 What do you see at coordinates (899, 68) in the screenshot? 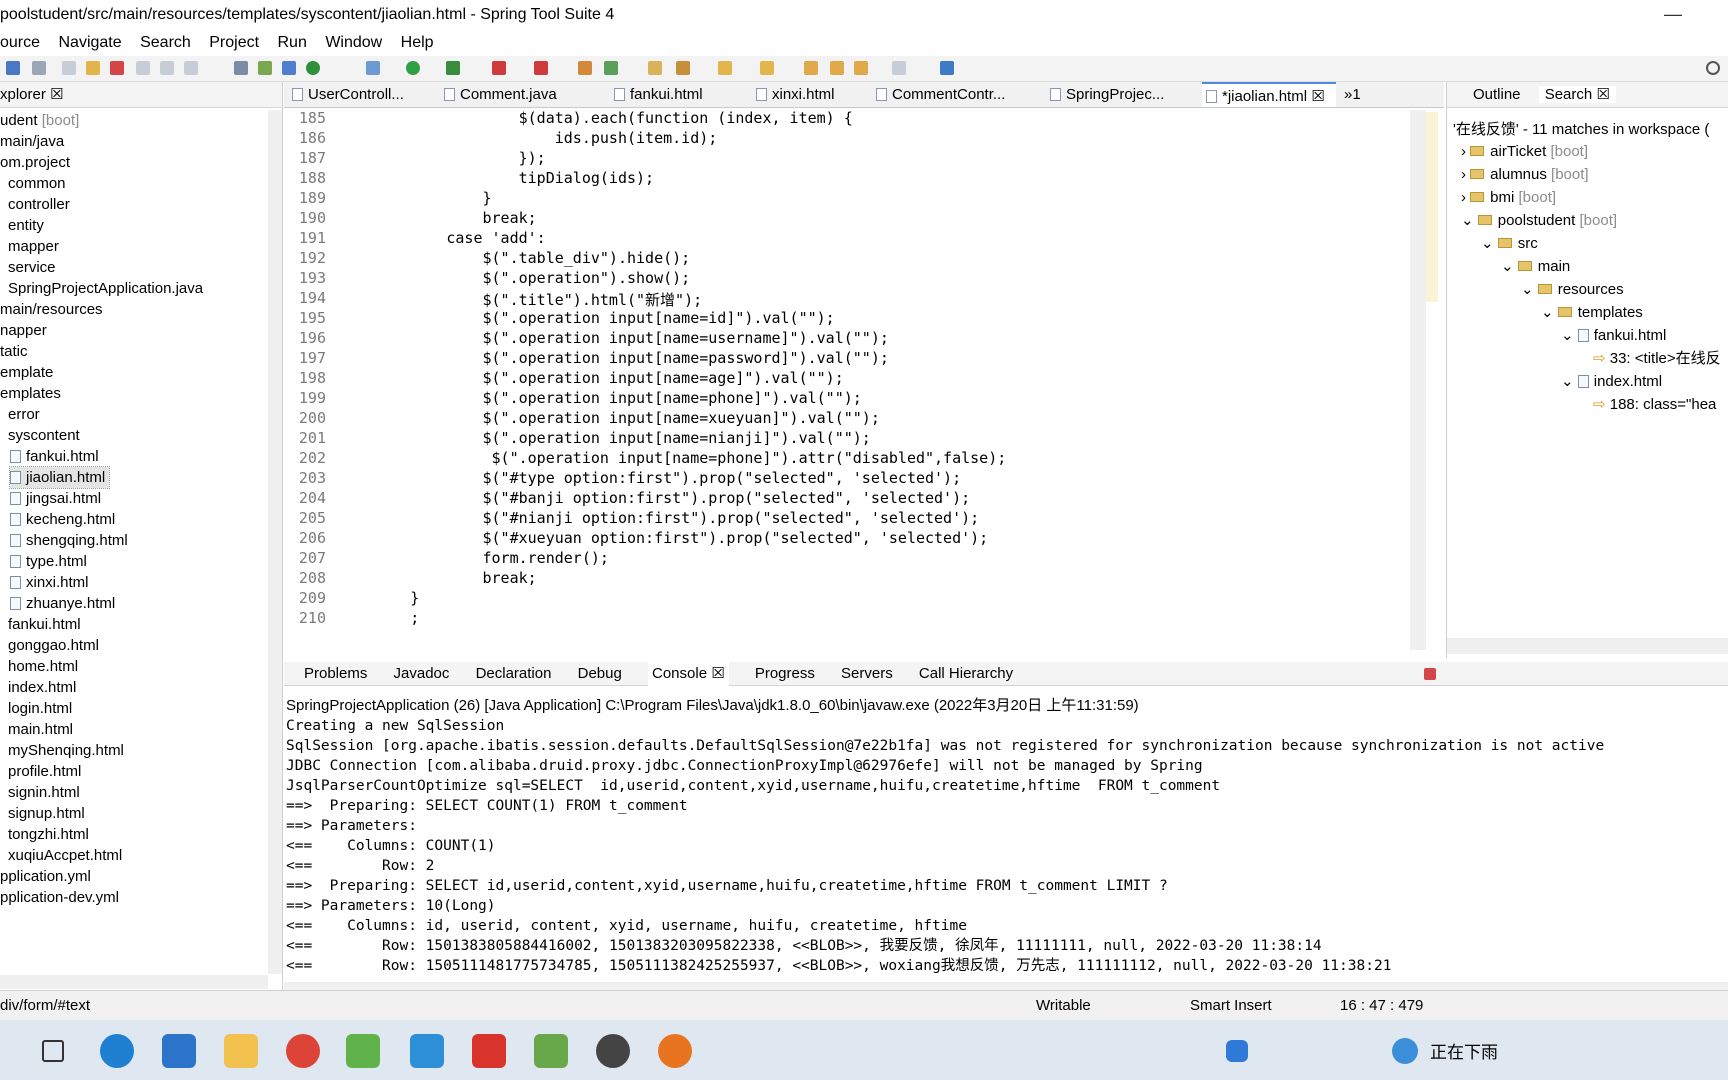
I see `nav-forward-icon` at bounding box center [899, 68].